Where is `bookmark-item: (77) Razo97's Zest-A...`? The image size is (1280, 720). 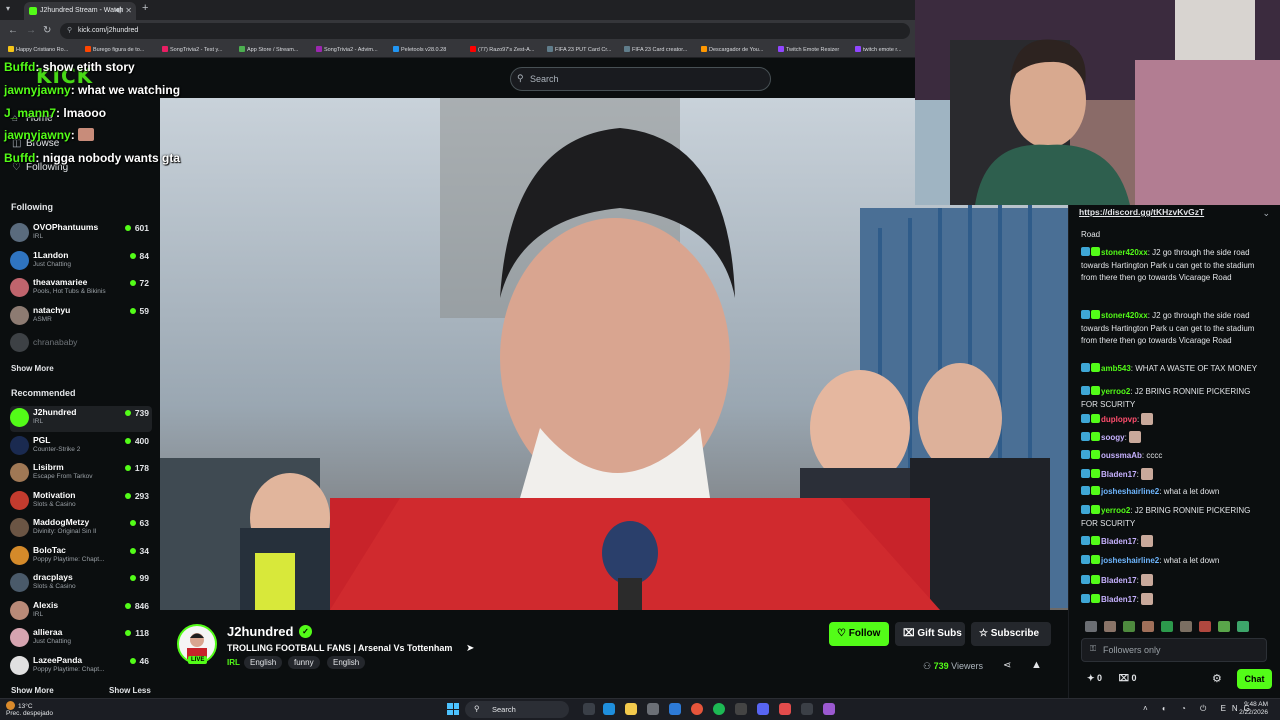 bookmark-item: (77) Razo97's Zest-A... is located at coordinates (502, 49).